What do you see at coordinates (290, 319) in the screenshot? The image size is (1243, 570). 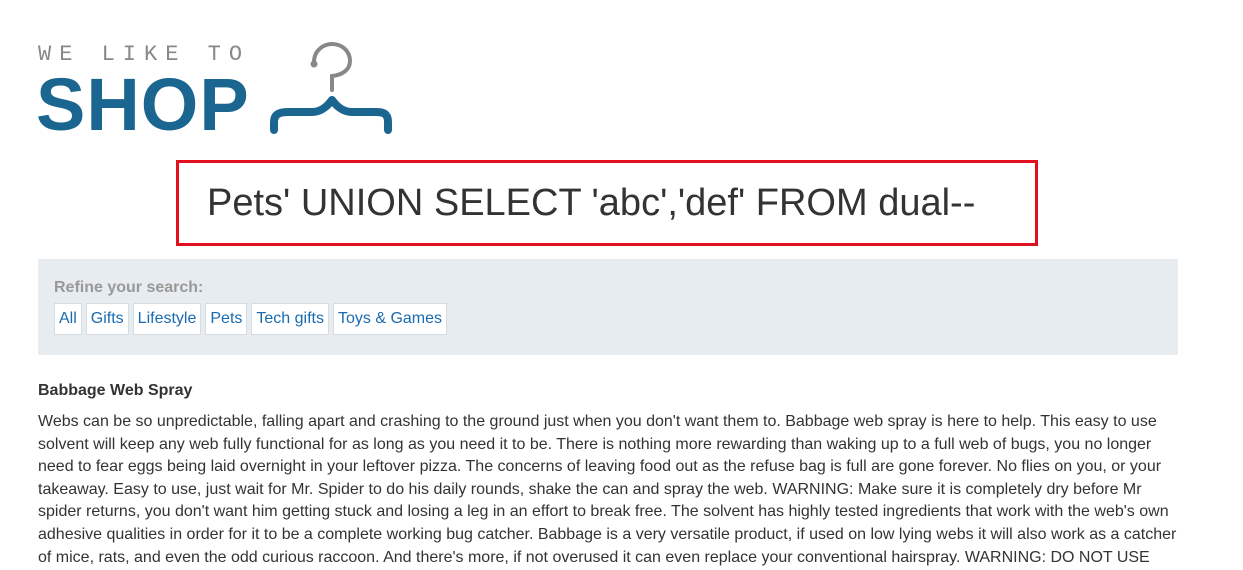 I see `filter-link-tech-gifts: Tech gifts` at bounding box center [290, 319].